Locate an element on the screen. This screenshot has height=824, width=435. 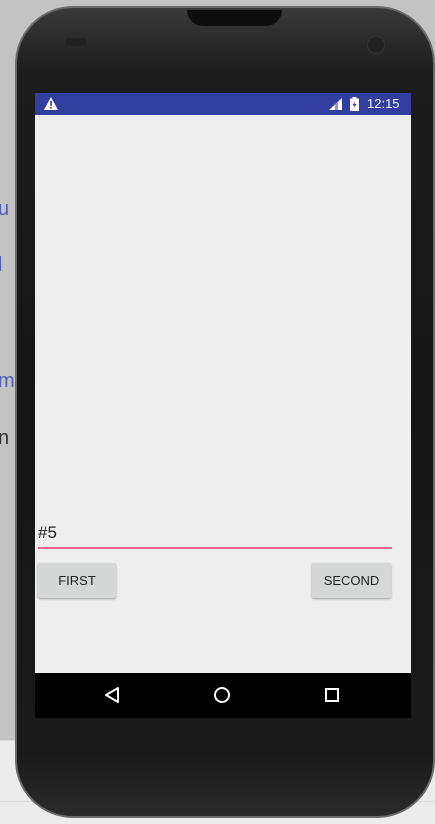
text-input-underline is located at coordinates (215, 548).